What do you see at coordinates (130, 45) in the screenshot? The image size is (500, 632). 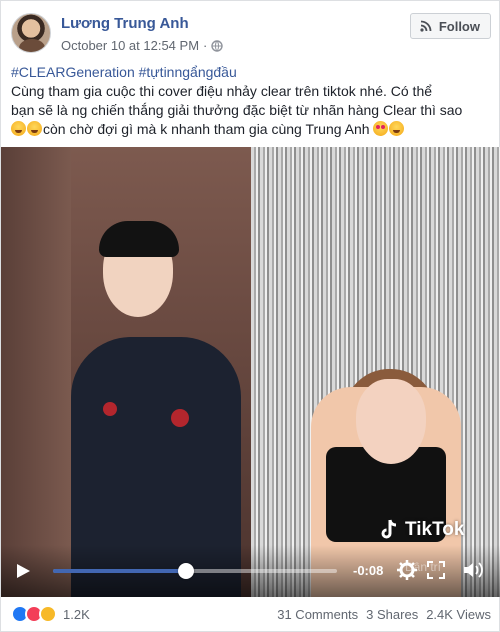 I see `post-timestamp: October 10 at 12:54 PM` at bounding box center [130, 45].